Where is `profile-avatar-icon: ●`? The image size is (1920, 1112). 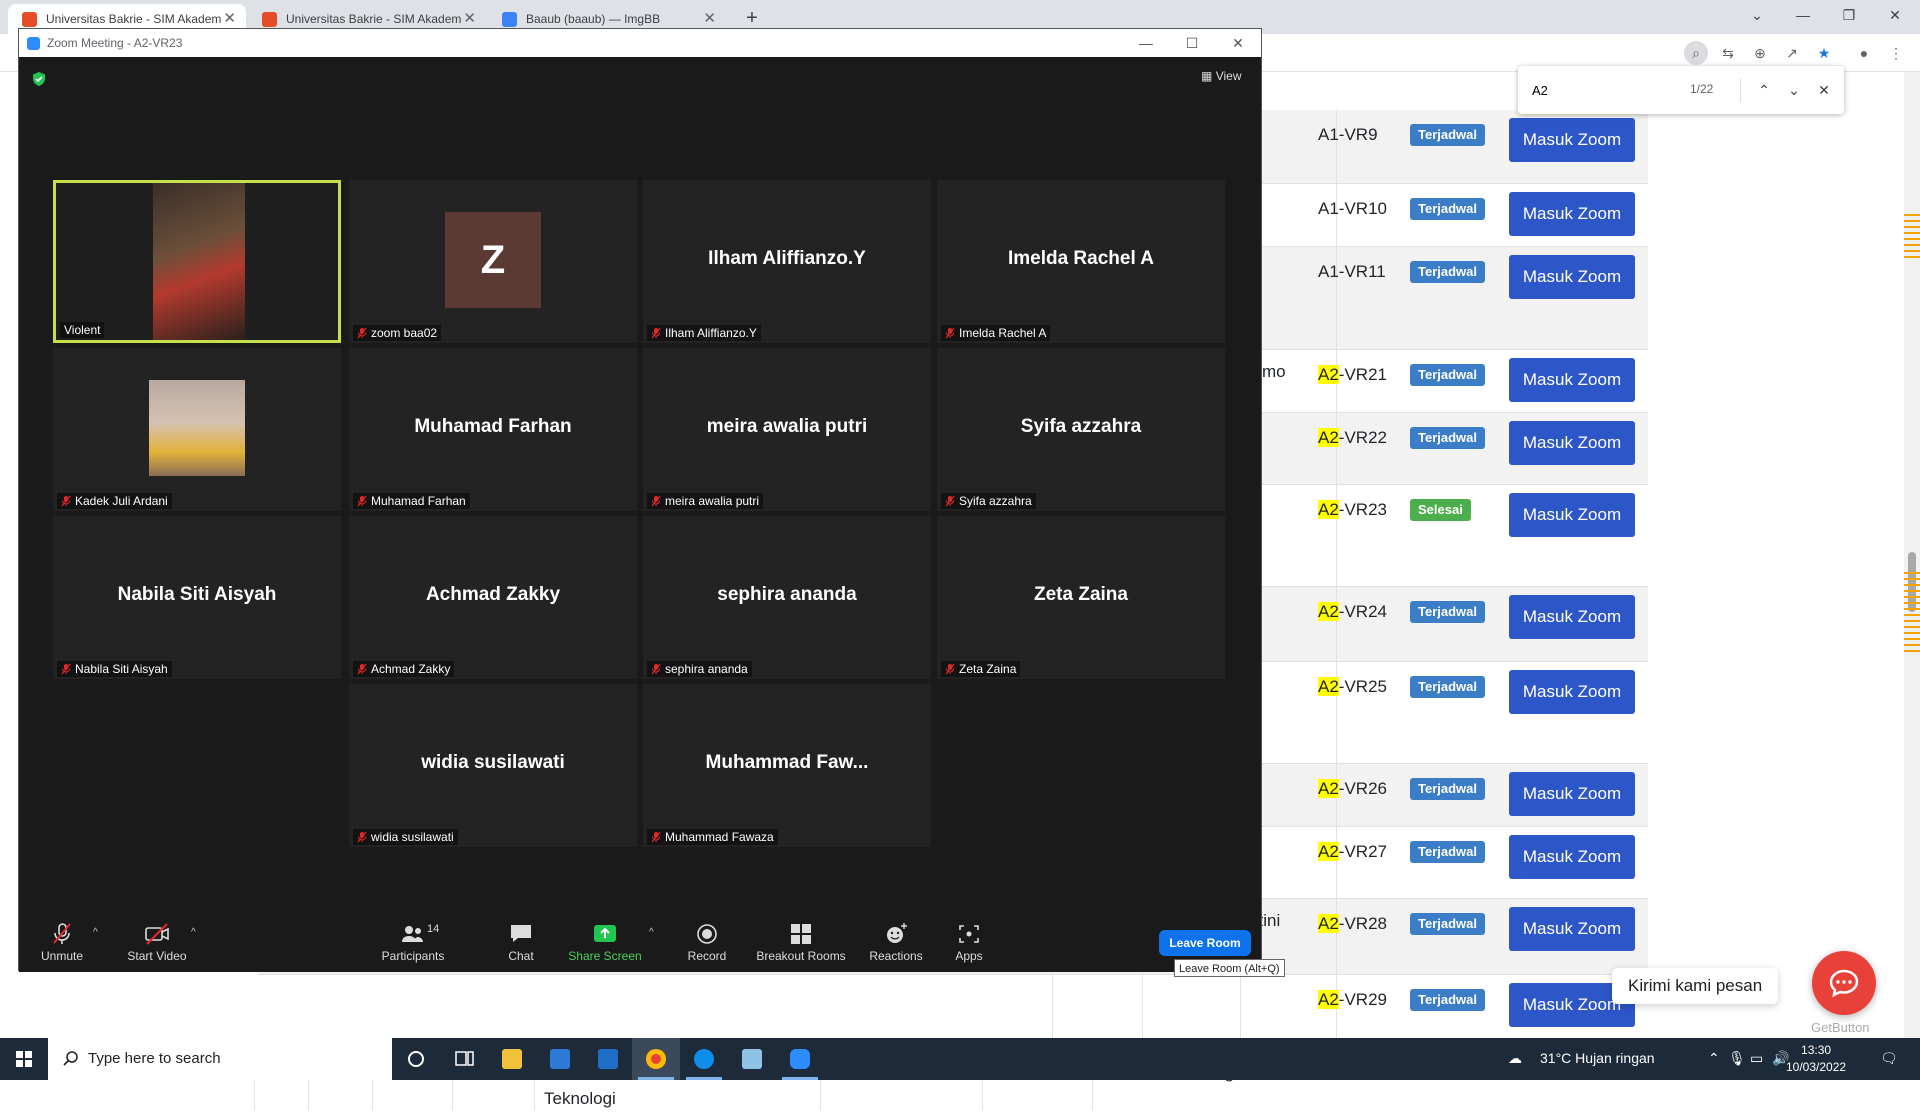
profile-avatar-icon: ● is located at coordinates (1864, 53).